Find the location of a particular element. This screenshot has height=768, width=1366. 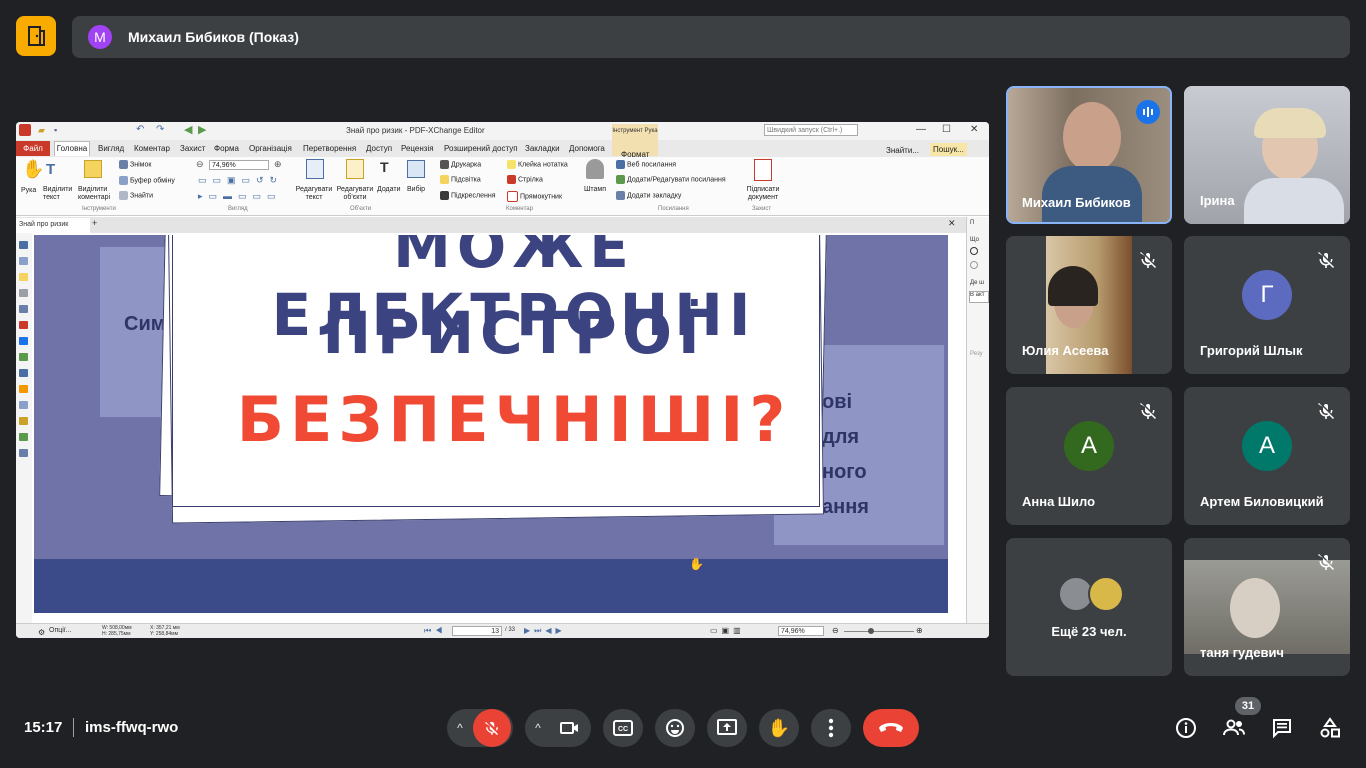

leave-call-button is located at coordinates (891, 728).